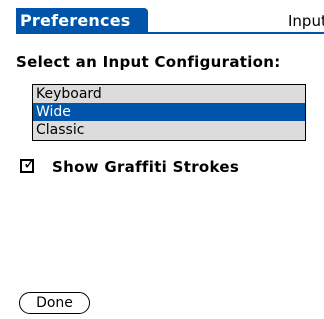  What do you see at coordinates (169, 94) in the screenshot?
I see `list-item-keyboard: Keyboard` at bounding box center [169, 94].